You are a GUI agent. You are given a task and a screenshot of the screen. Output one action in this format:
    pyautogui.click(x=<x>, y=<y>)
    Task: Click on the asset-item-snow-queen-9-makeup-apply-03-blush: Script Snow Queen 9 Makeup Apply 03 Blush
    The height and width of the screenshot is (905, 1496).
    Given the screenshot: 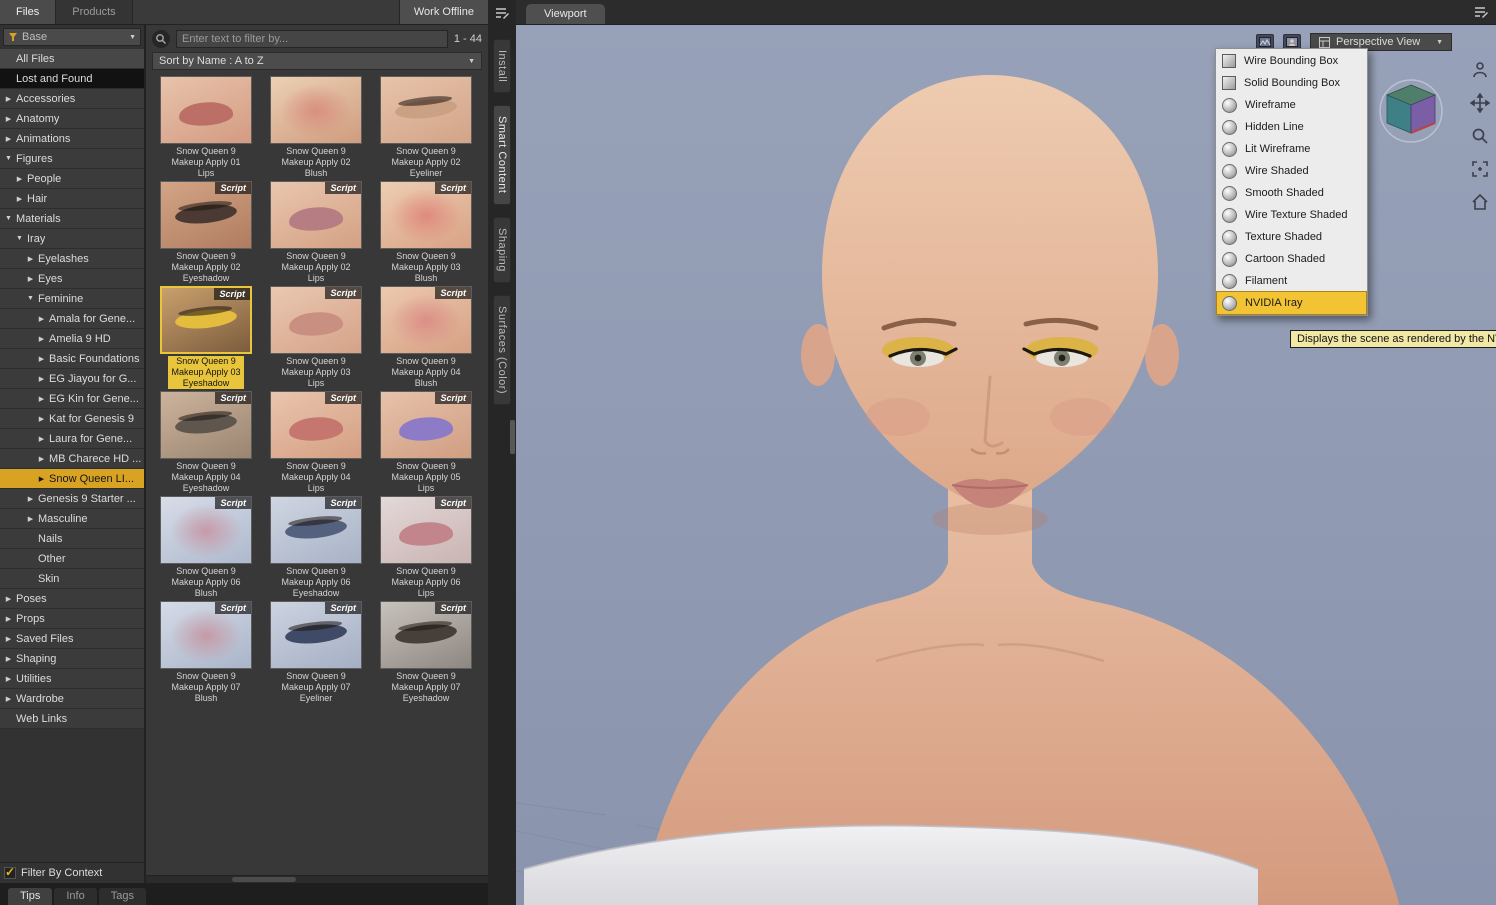 What is the action you would take?
    pyautogui.click(x=426, y=232)
    